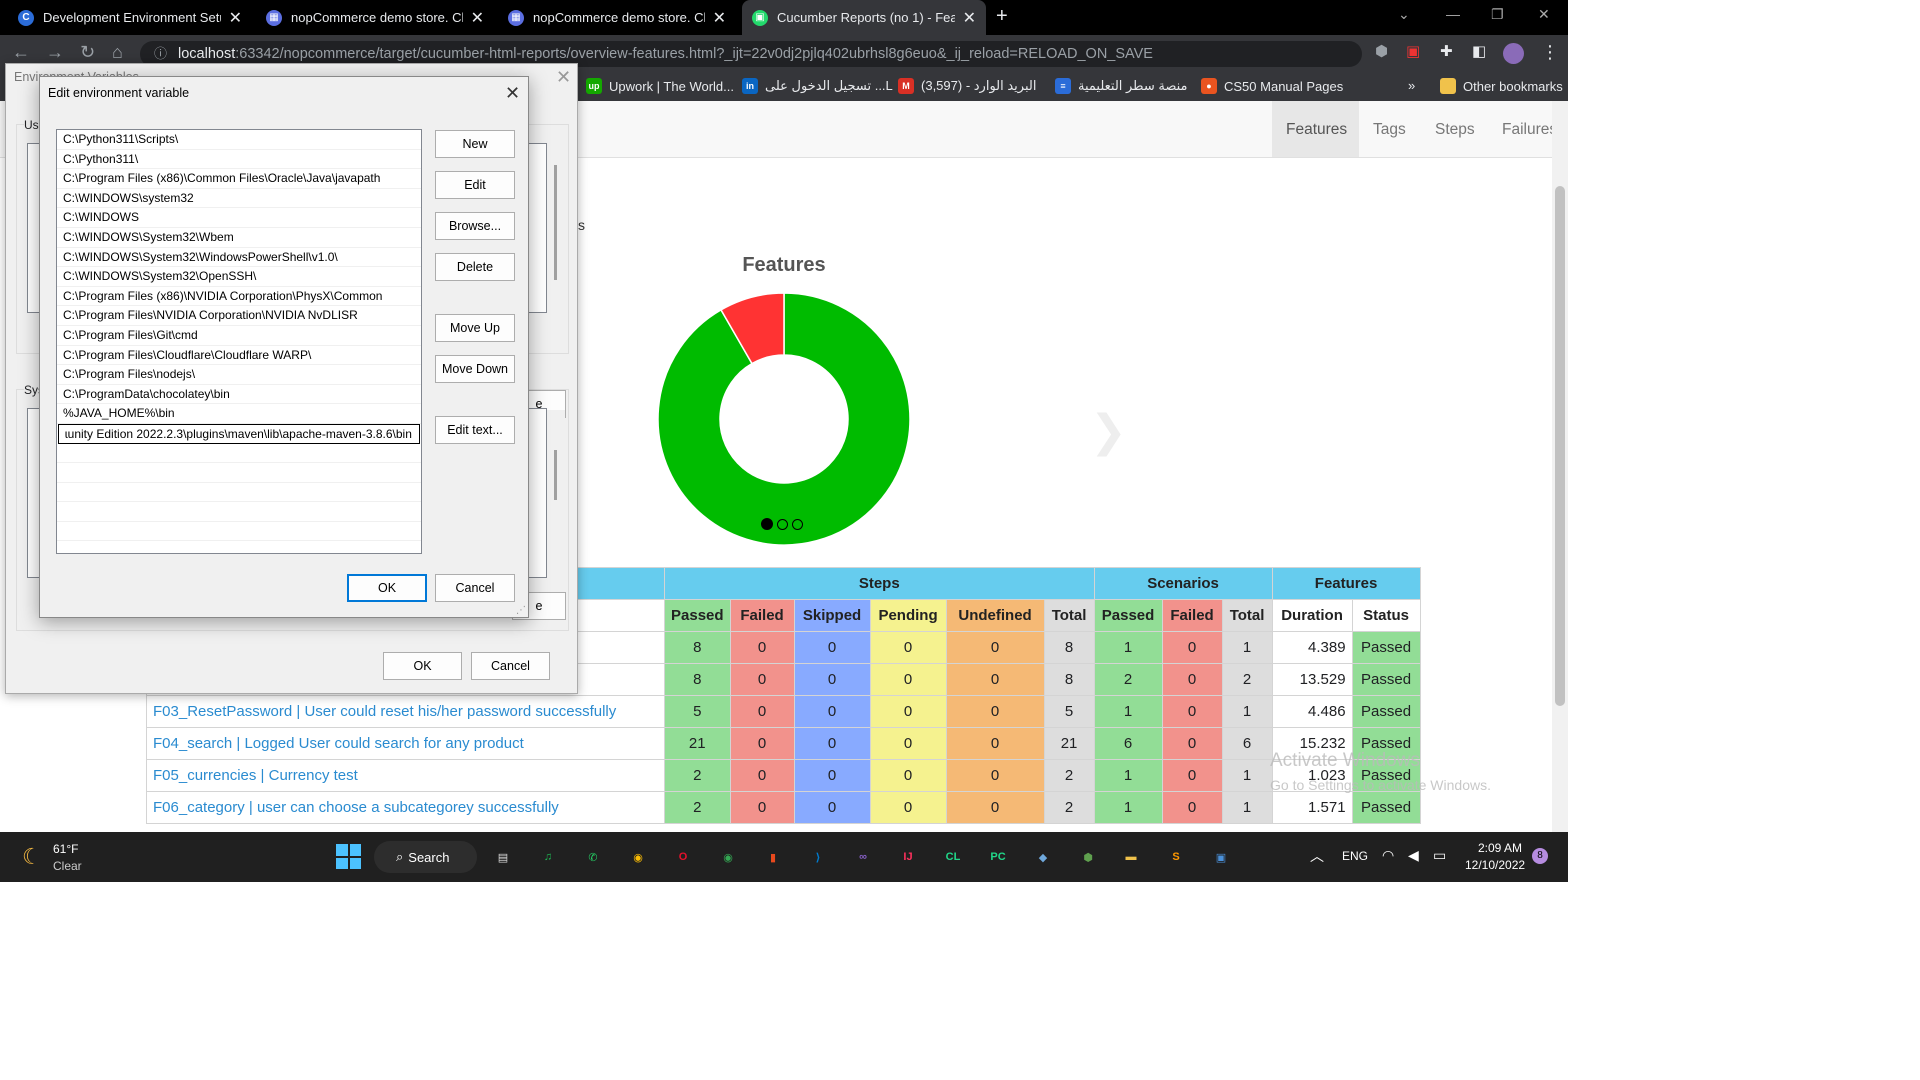 The height and width of the screenshot is (1080, 1920). Describe the element at coordinates (818, 857) in the screenshot. I see `vscode-icon: ⟩` at that location.